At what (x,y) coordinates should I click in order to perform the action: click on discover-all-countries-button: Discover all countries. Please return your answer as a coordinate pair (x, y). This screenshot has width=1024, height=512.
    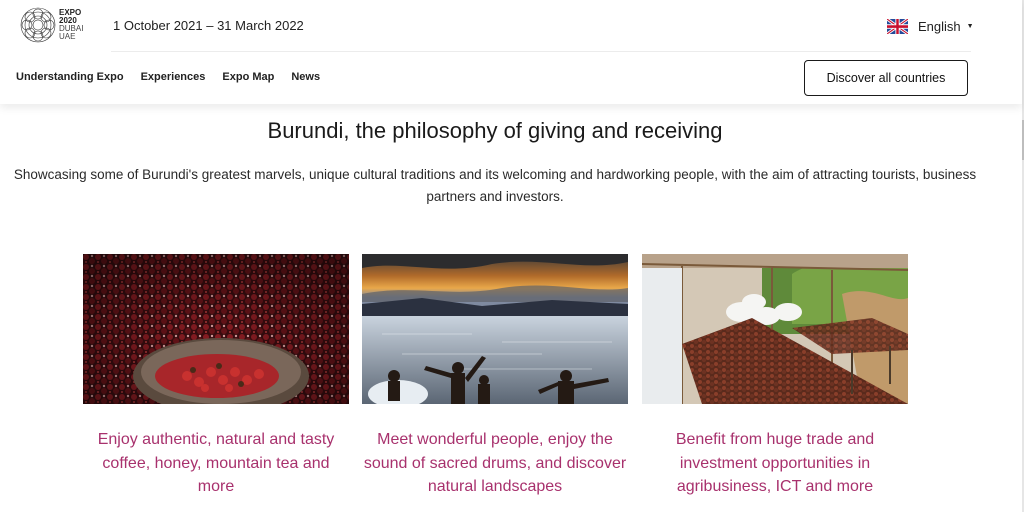
    Looking at the image, I should click on (886, 78).